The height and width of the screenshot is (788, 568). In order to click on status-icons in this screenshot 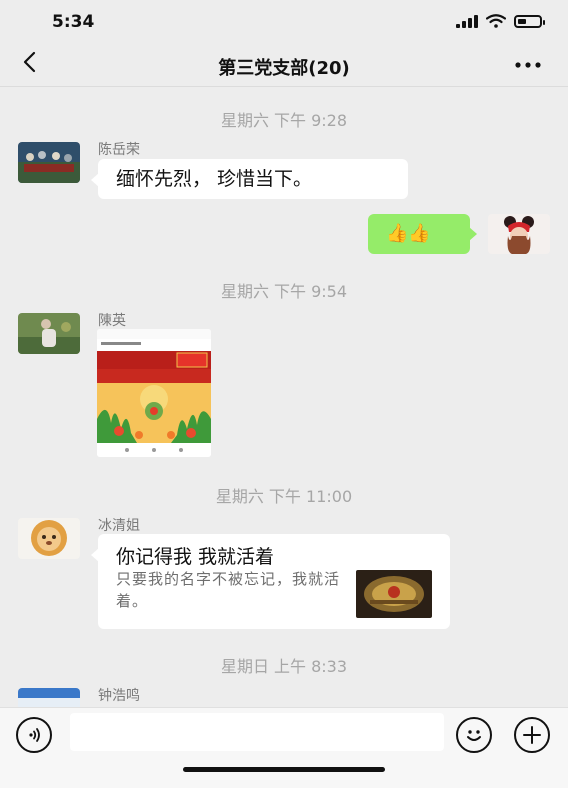, I will do `click(500, 21)`.